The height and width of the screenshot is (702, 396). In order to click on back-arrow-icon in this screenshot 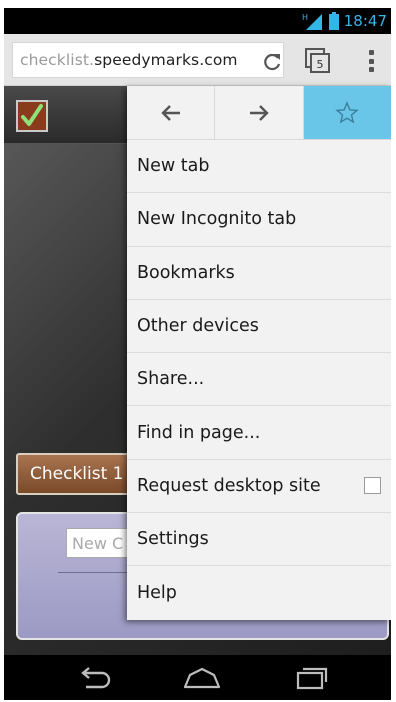, I will do `click(170, 112)`.